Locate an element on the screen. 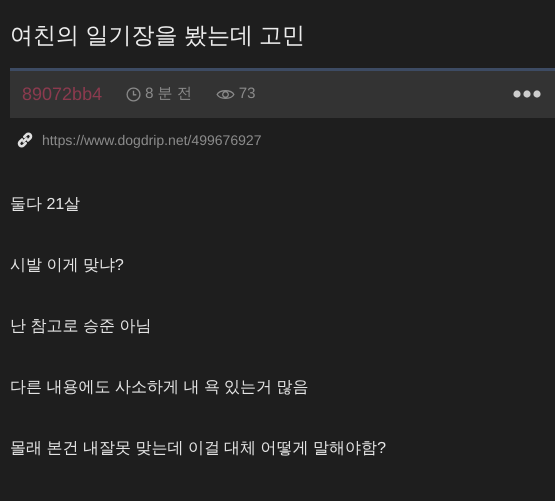 Image resolution: width=555 pixels, height=501 pixels. clock-icon is located at coordinates (134, 94).